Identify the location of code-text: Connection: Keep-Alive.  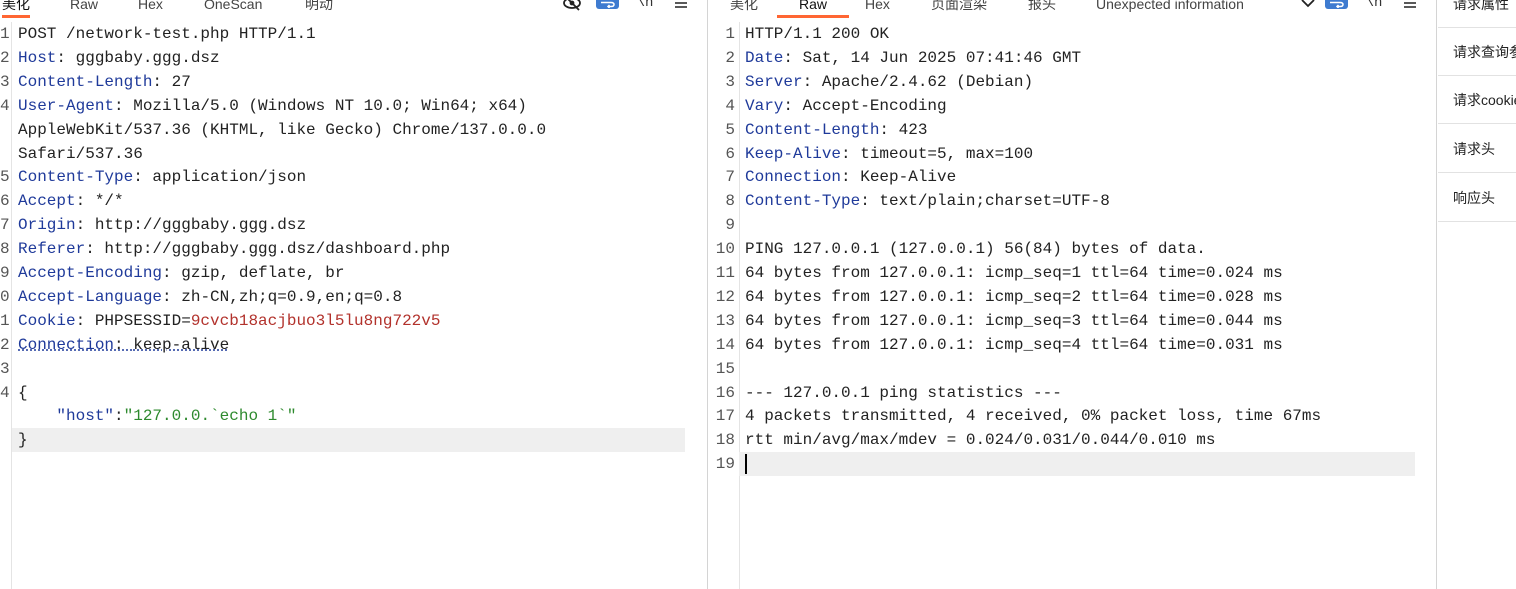
(850, 177).